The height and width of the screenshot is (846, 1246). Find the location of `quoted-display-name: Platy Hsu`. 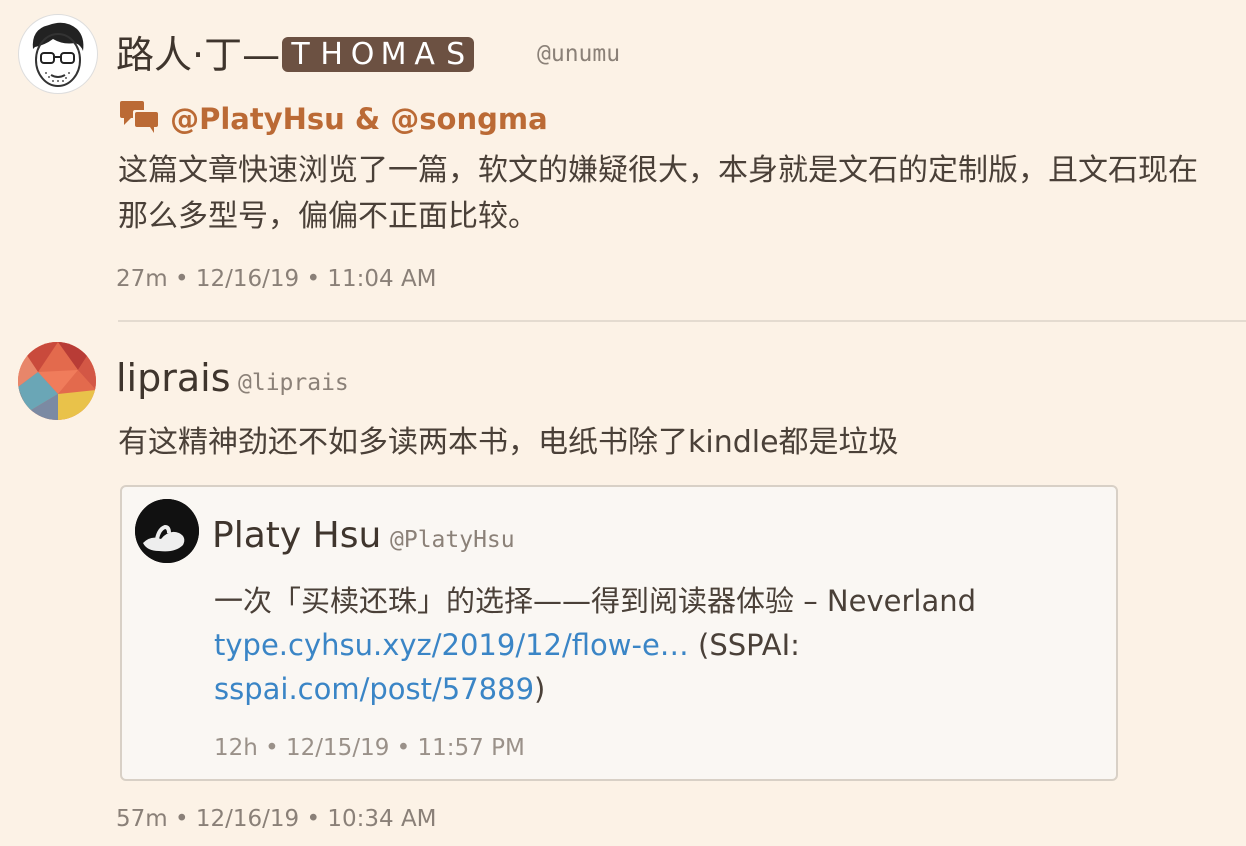

quoted-display-name: Platy Hsu is located at coordinates (296, 535).